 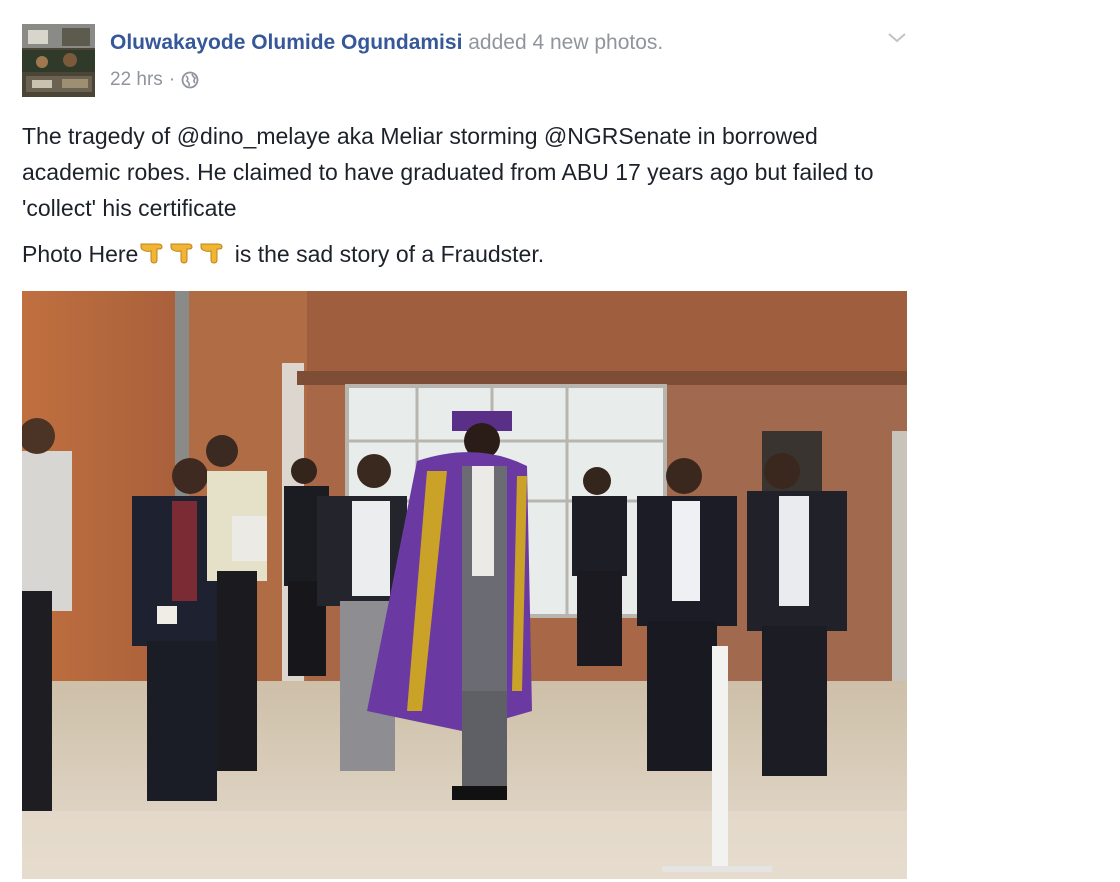 I want to click on avatar-image, so click(x=58, y=60).